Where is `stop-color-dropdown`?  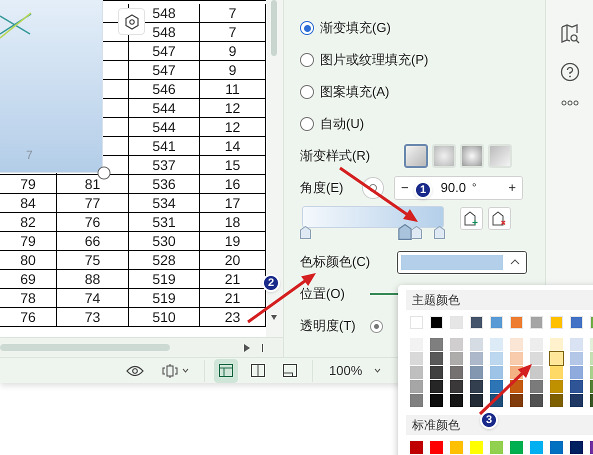 stop-color-dropdown is located at coordinates (462, 262).